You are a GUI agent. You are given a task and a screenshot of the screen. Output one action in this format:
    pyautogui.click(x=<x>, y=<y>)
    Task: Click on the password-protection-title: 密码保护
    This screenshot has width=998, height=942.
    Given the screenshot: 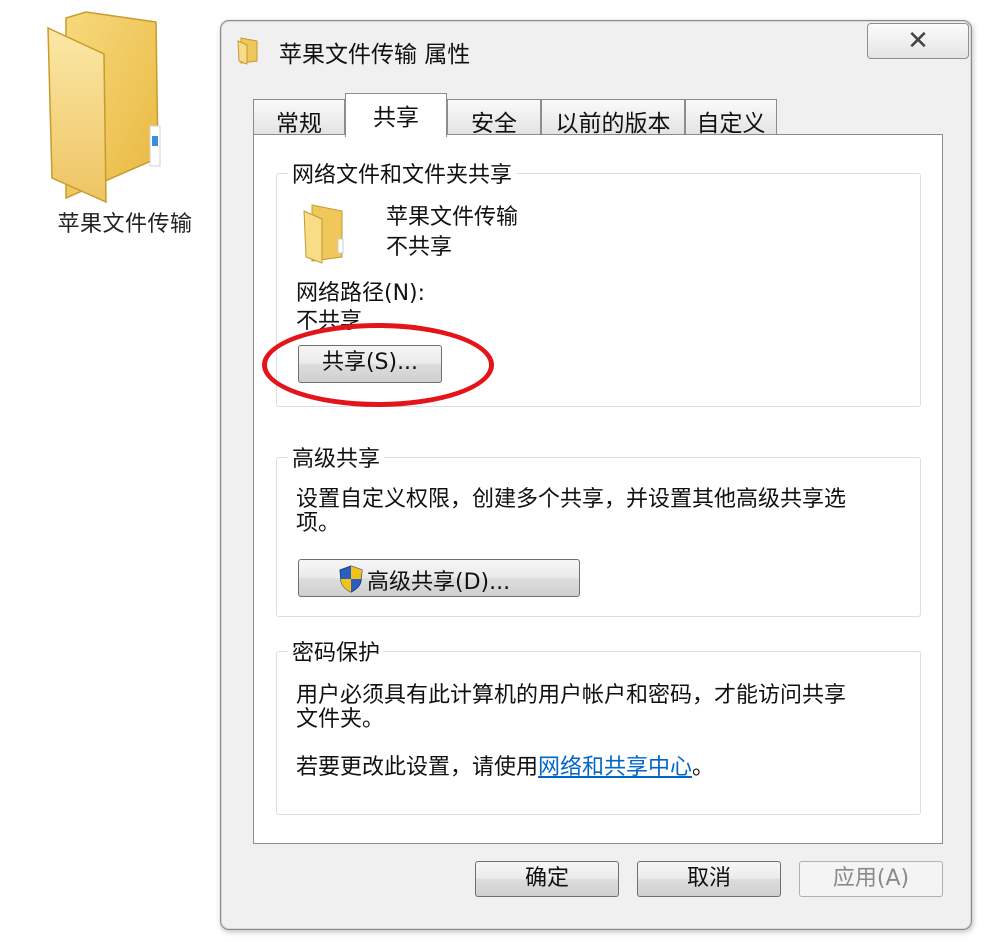 What is the action you would take?
    pyautogui.click(x=336, y=651)
    